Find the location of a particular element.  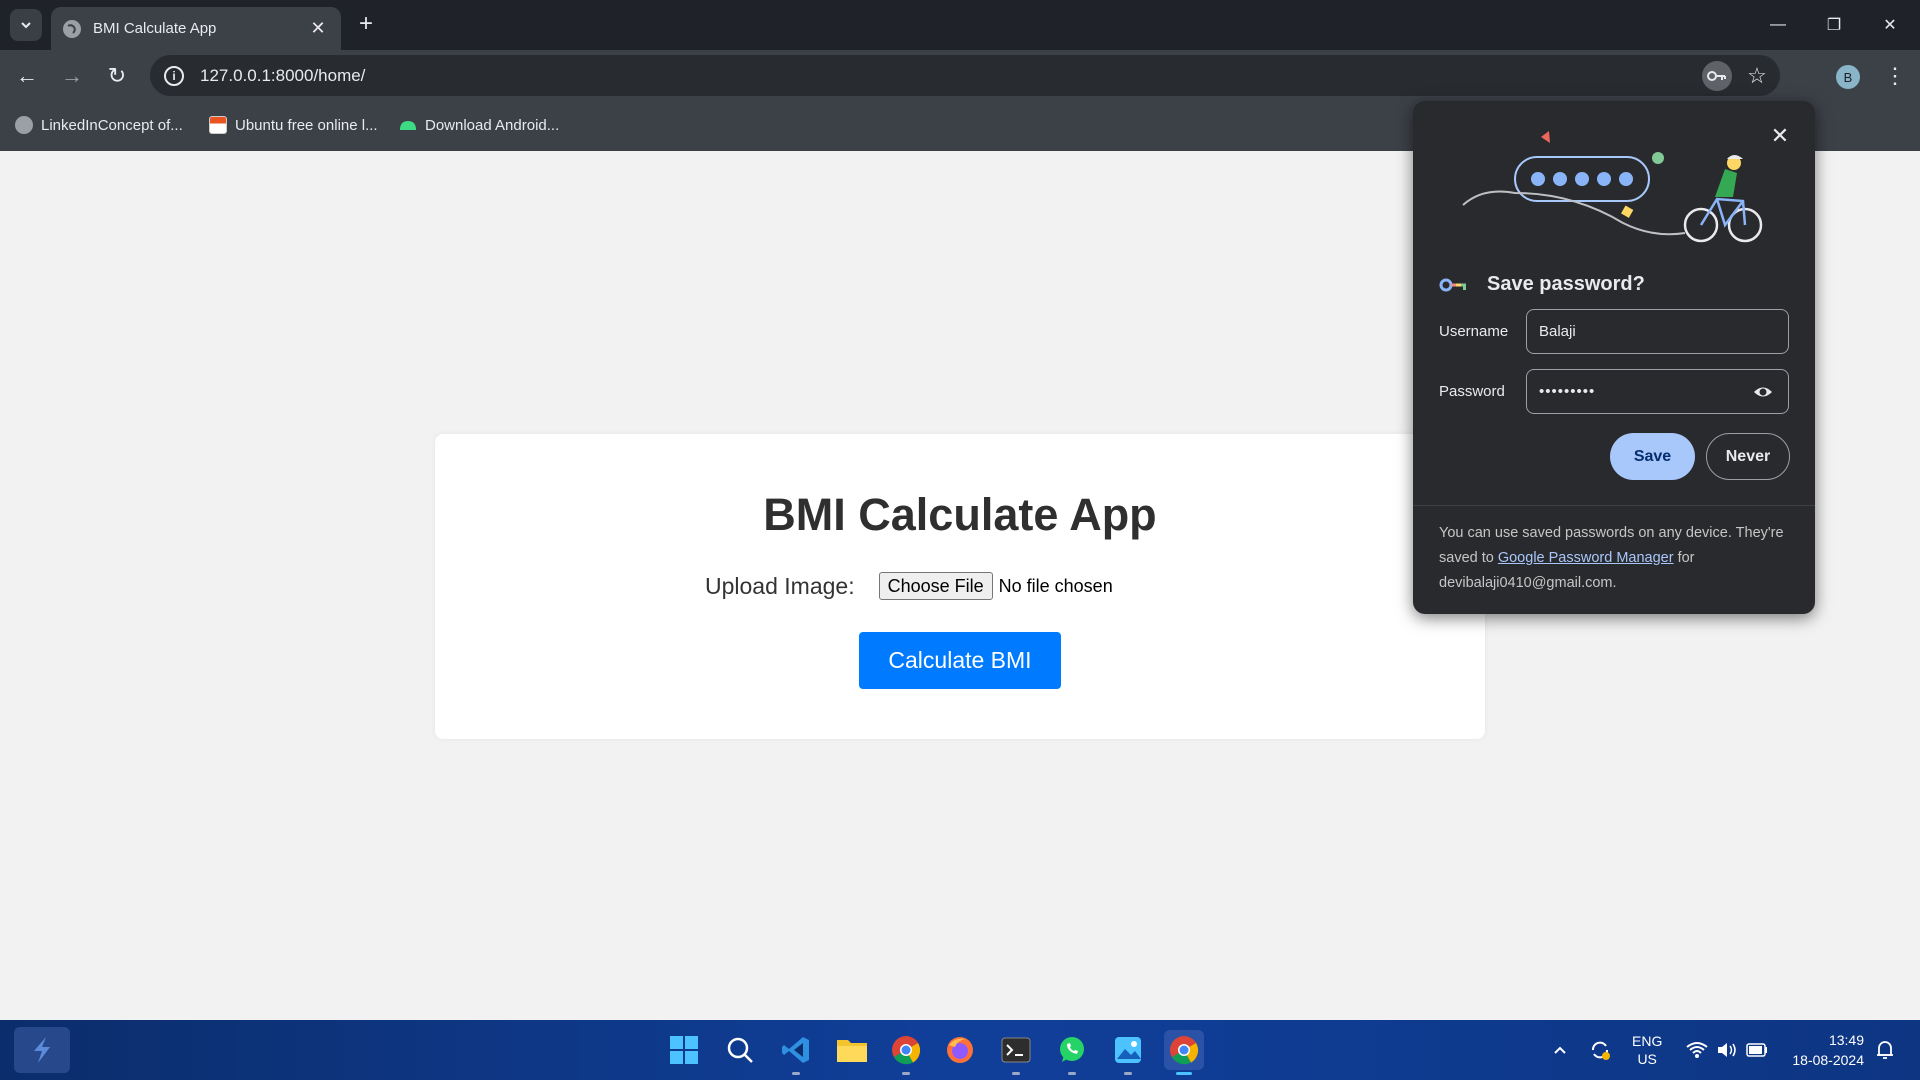

eye-icon is located at coordinates (1763, 392).